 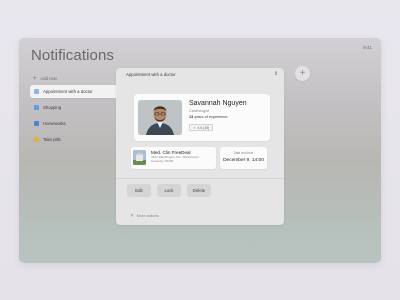 I want to click on more-actions-label: More actions, so click(x=147, y=216).